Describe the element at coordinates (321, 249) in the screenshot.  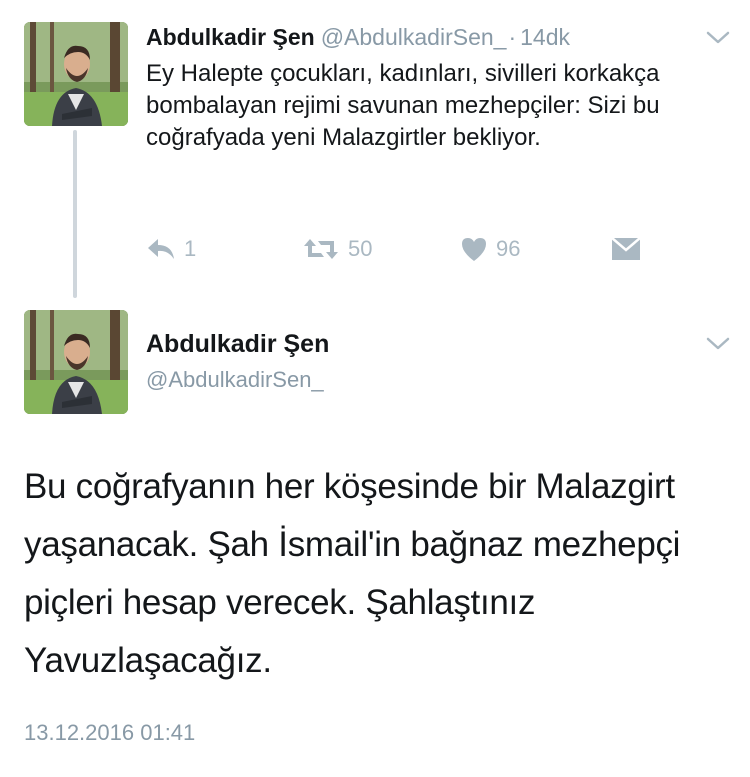
I see `retweet-icon` at that location.